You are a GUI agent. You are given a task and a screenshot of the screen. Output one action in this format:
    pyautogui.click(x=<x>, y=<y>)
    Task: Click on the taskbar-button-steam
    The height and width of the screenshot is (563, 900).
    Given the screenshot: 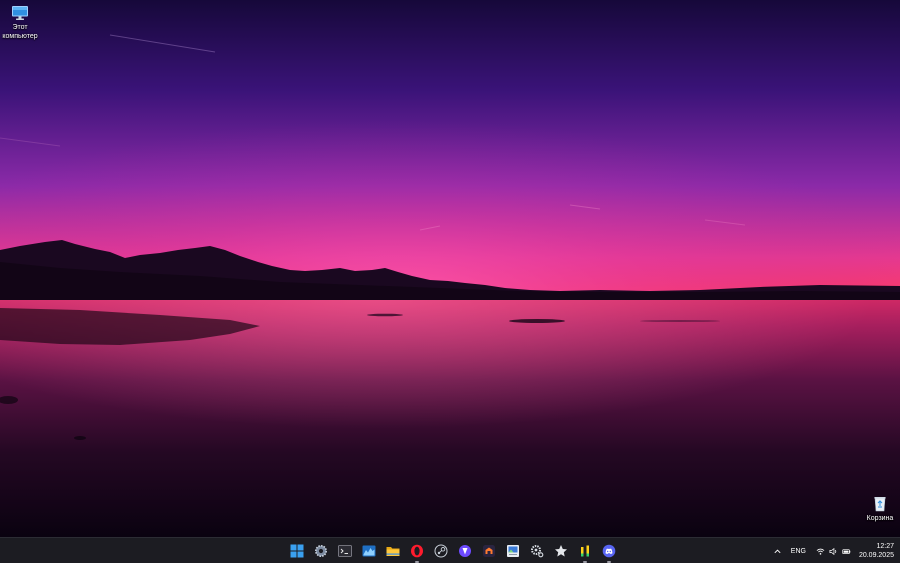 What is the action you would take?
    pyautogui.click(x=441, y=551)
    